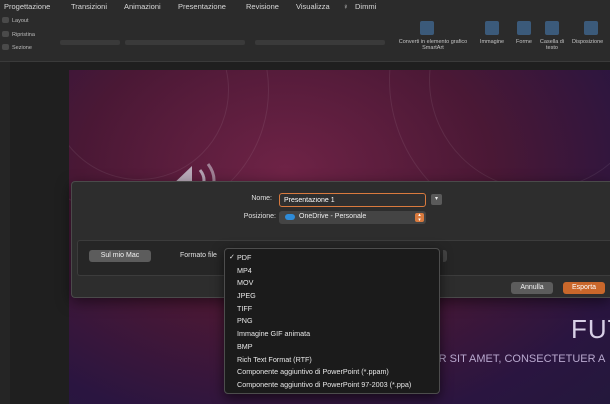 The height and width of the screenshot is (404, 610). I want to click on checkmark-icon: ✓, so click(232, 257).